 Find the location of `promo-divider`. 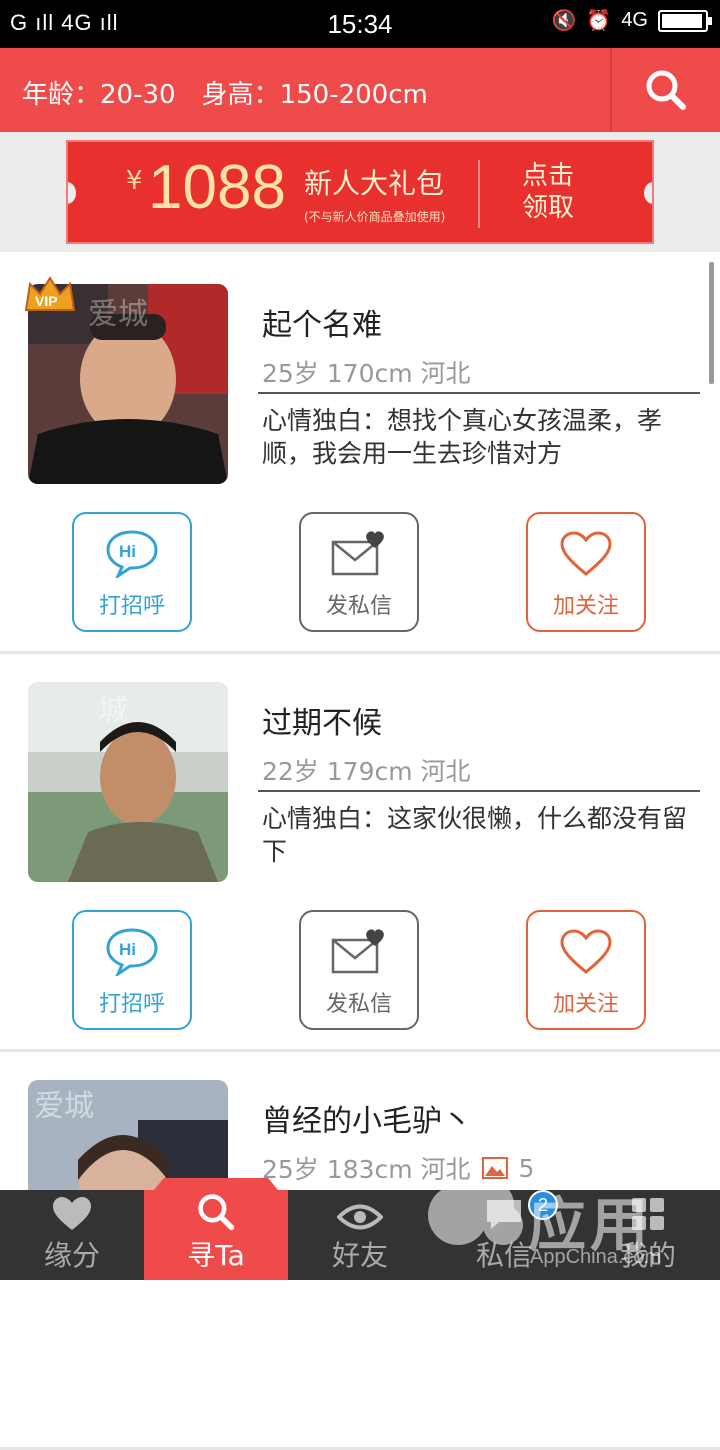

promo-divider is located at coordinates (479, 194).